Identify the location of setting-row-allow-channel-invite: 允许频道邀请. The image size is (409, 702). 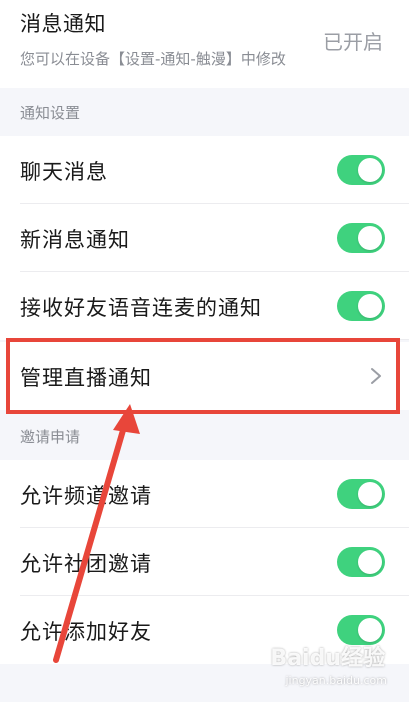
(204, 494).